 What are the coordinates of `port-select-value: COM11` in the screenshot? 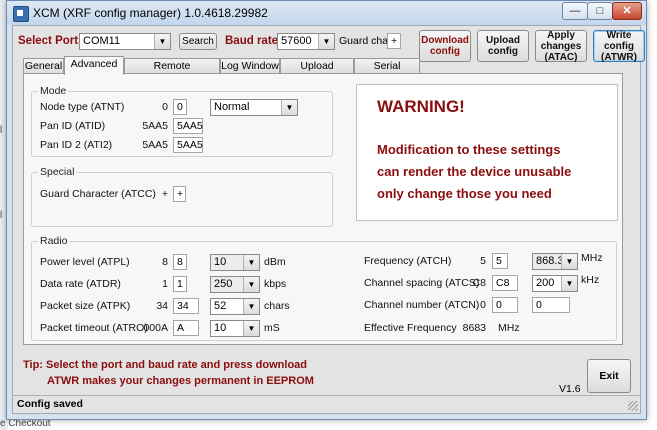 It's located at (102, 41).